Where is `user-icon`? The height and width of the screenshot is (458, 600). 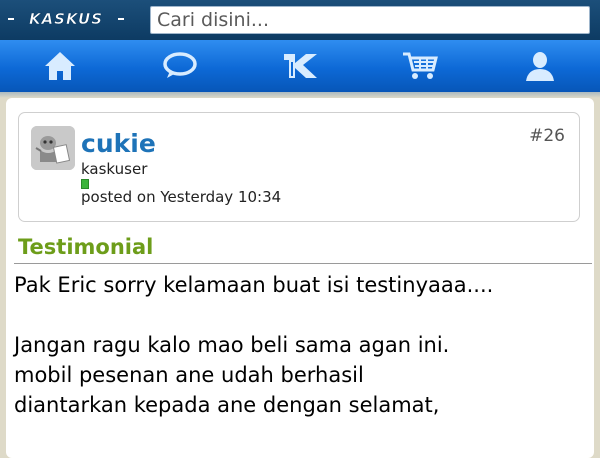 user-icon is located at coordinates (540, 66).